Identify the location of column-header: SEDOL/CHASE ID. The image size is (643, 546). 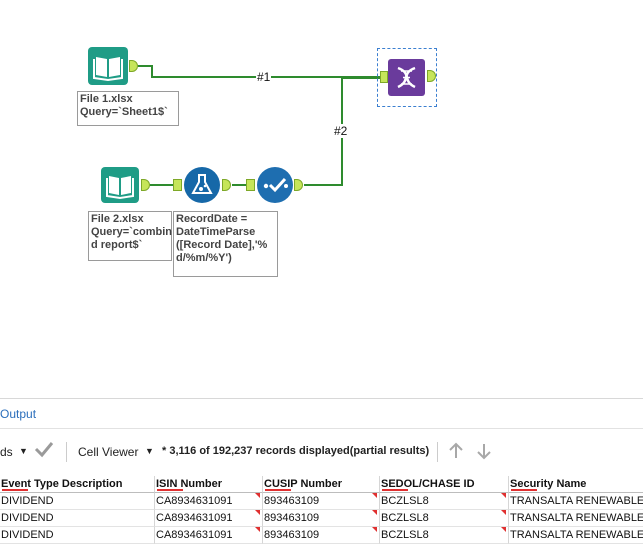
(444, 484).